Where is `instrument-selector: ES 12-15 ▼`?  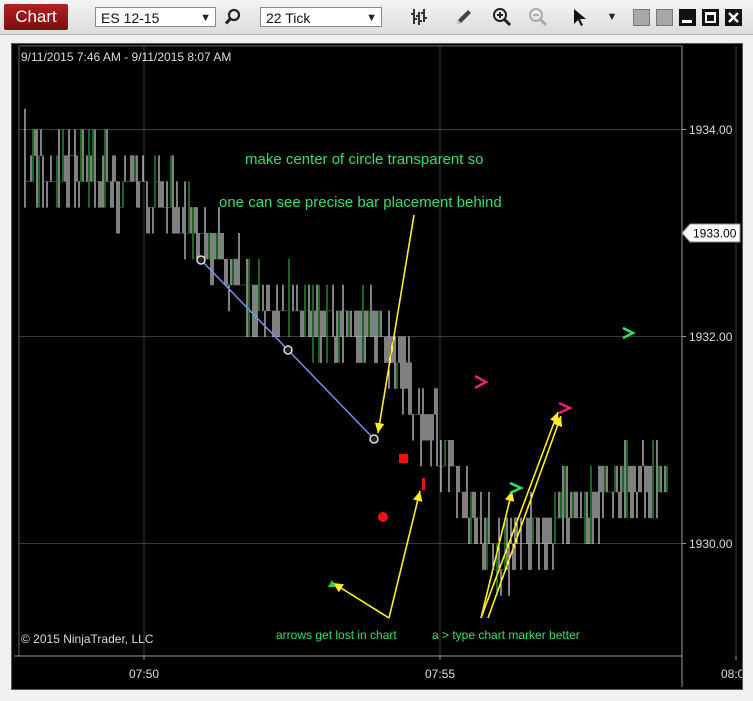 instrument-selector: ES 12-15 ▼ is located at coordinates (155, 17).